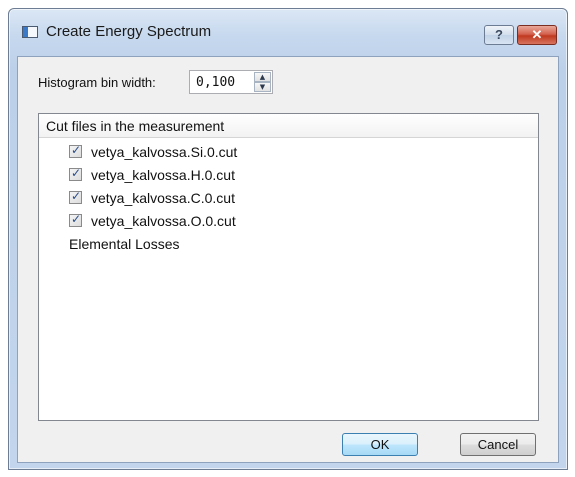 The image size is (575, 477). Describe the element at coordinates (30, 32) in the screenshot. I see `app-window-icon` at that location.